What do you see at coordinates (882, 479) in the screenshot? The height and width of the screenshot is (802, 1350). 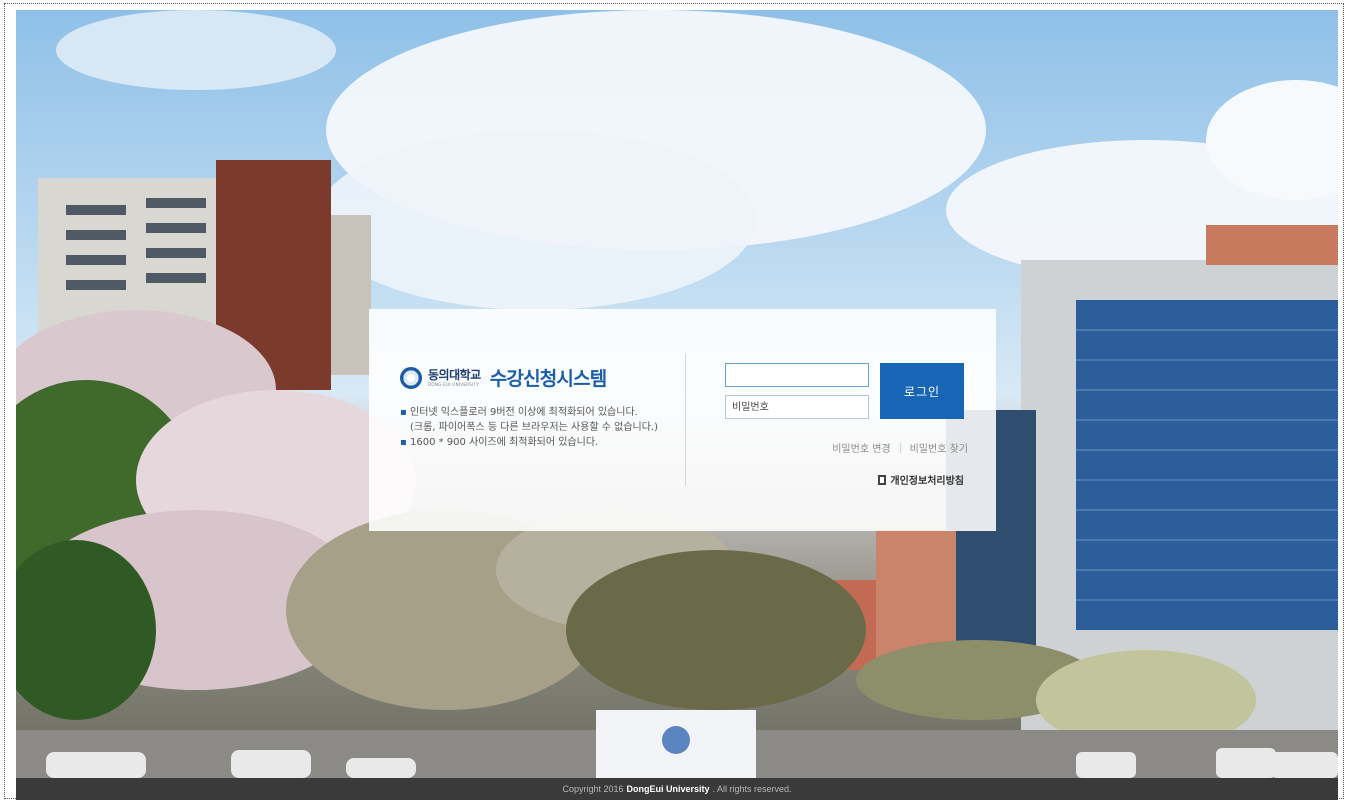 I see `document-icon` at bounding box center [882, 479].